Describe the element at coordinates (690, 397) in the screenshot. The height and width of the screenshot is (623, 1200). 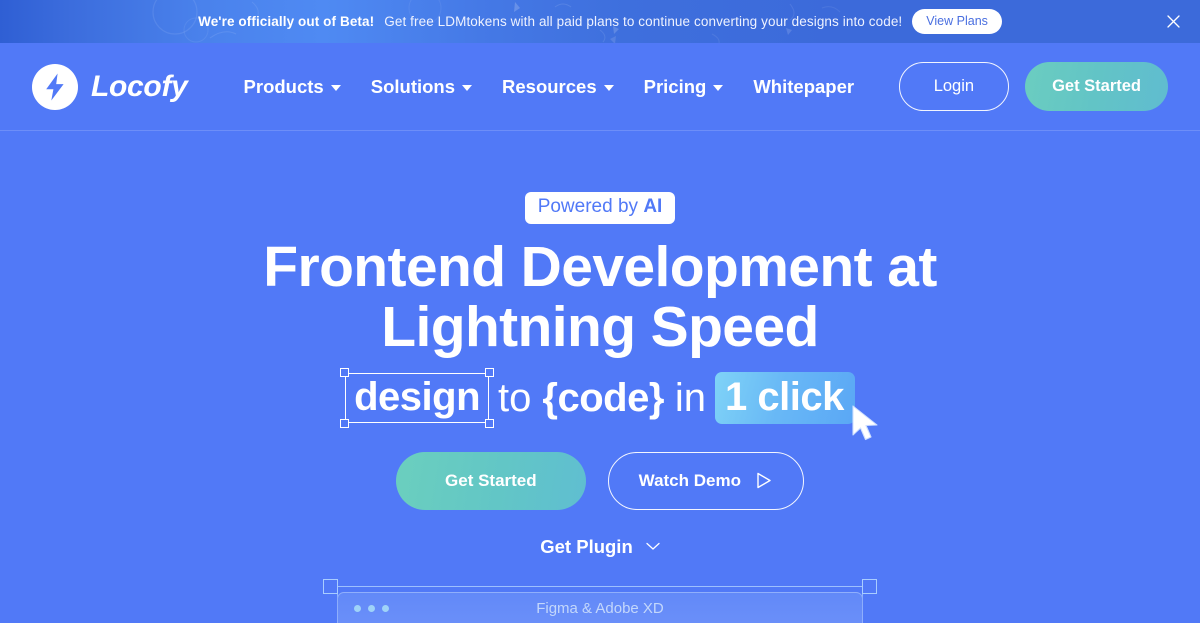
I see `subtitle-in-word: in` at that location.